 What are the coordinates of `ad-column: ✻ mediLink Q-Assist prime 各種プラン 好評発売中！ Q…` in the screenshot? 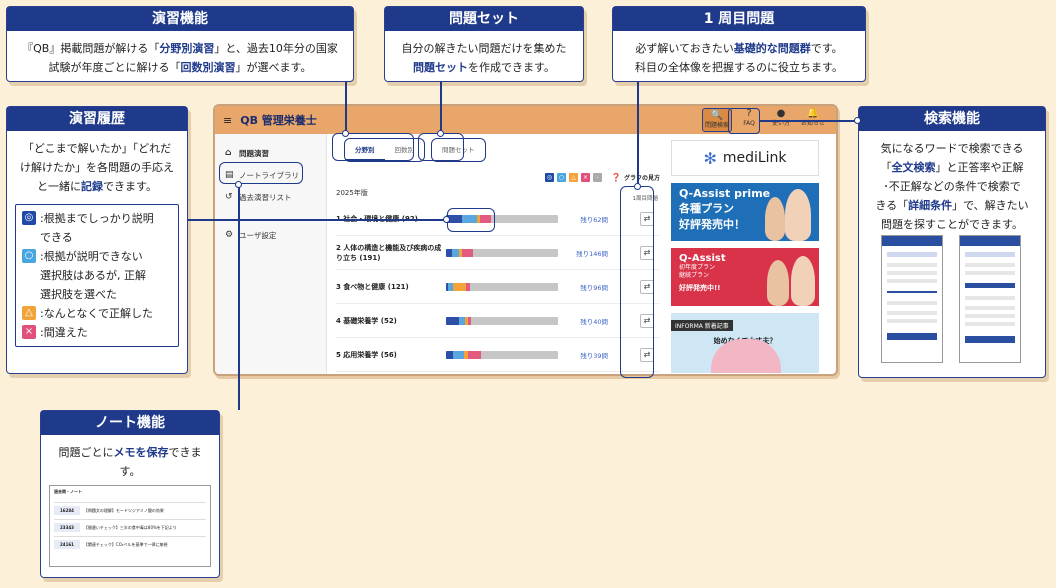 It's located at (745, 257).